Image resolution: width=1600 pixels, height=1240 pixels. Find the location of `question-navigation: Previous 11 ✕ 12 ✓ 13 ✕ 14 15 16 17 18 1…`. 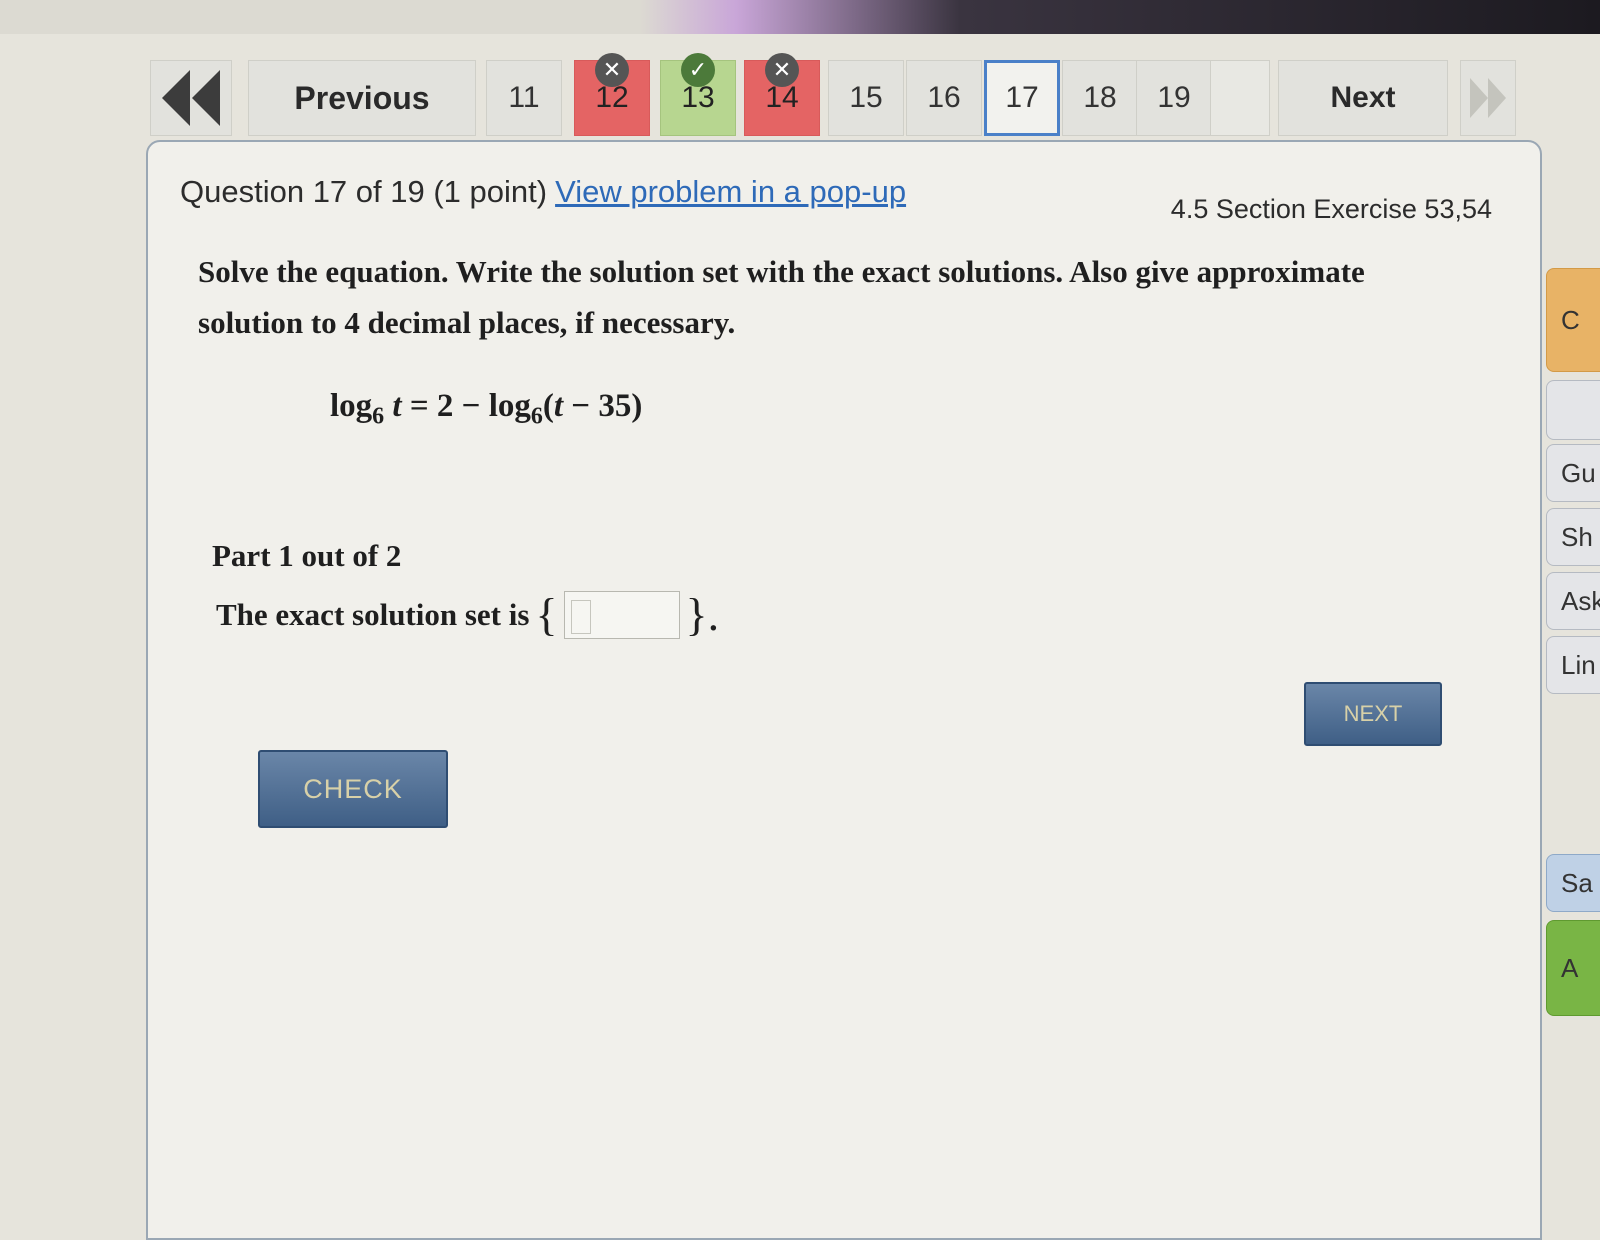

question-navigation: Previous 11 ✕ 12 ✓ 13 ✕ 14 15 16 17 18 1… is located at coordinates (845, 98).